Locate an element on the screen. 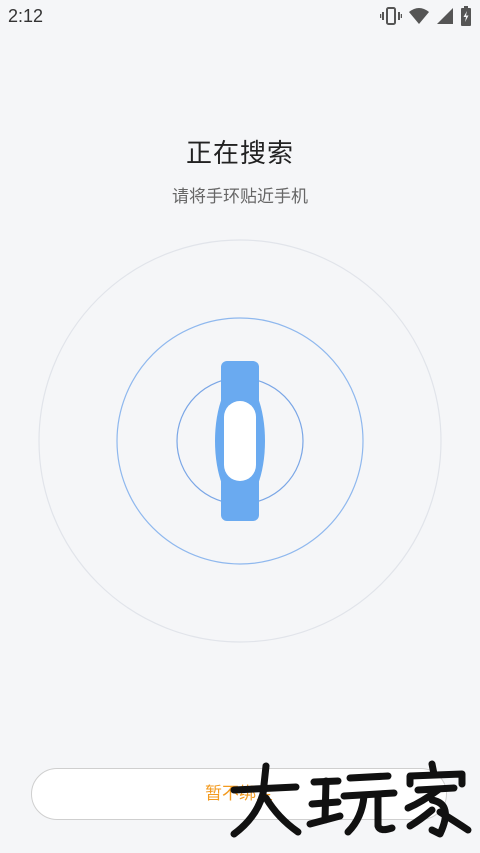 The height and width of the screenshot is (853, 480). wifi-icon is located at coordinates (419, 16).